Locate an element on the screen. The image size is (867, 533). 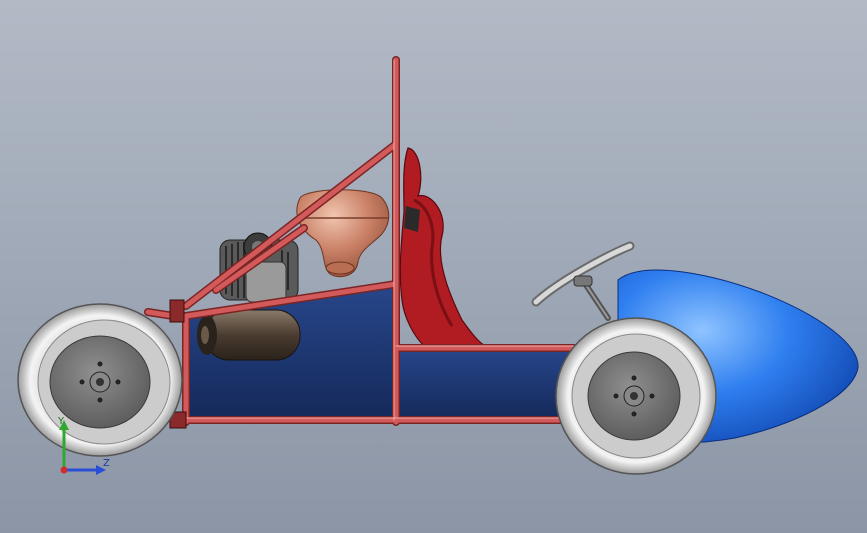
y-axis-label: Y is located at coordinates (61, 421).